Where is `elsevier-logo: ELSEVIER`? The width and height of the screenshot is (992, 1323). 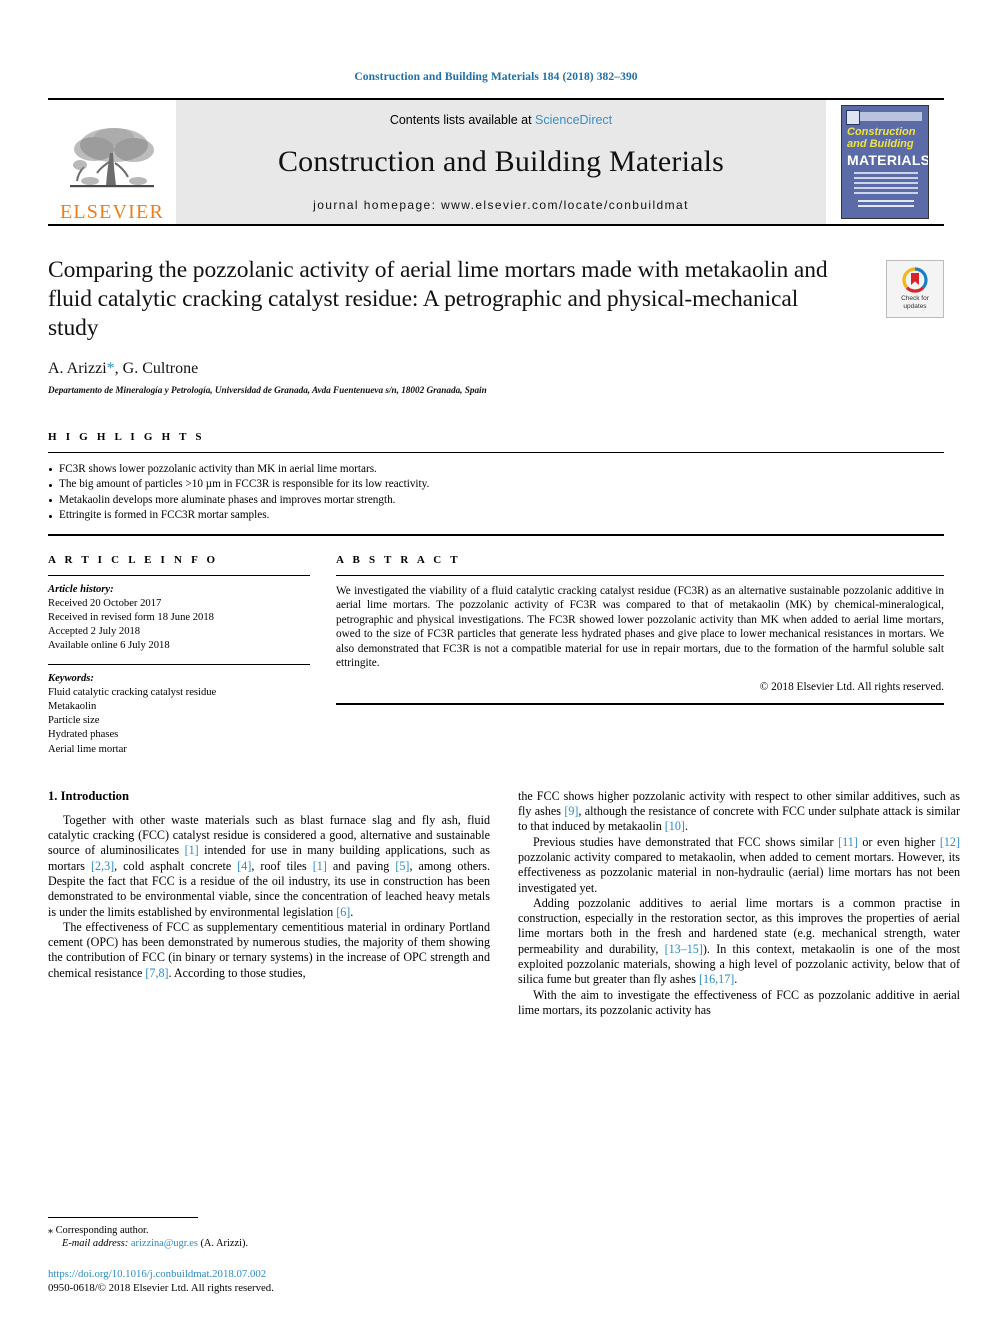
elsevier-logo: ELSEVIER is located at coordinates (112, 162).